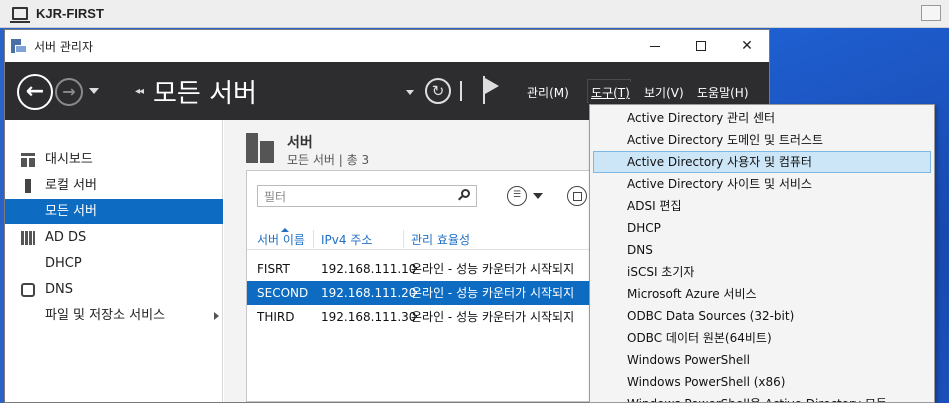 The image size is (949, 403). I want to click on servers-icon, so click(28, 212).